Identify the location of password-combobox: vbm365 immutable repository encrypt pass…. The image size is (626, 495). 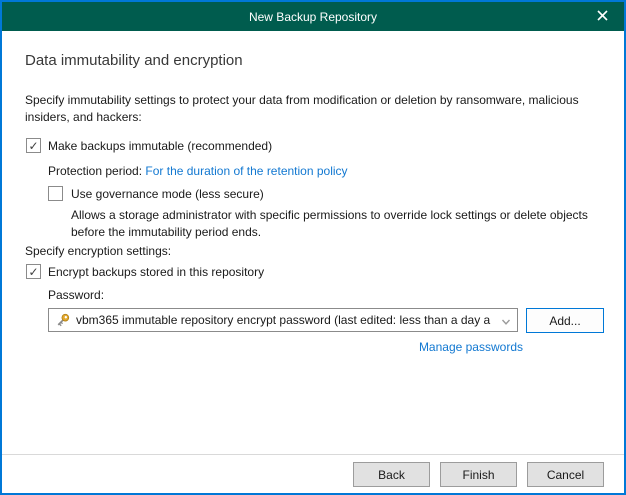
(283, 320).